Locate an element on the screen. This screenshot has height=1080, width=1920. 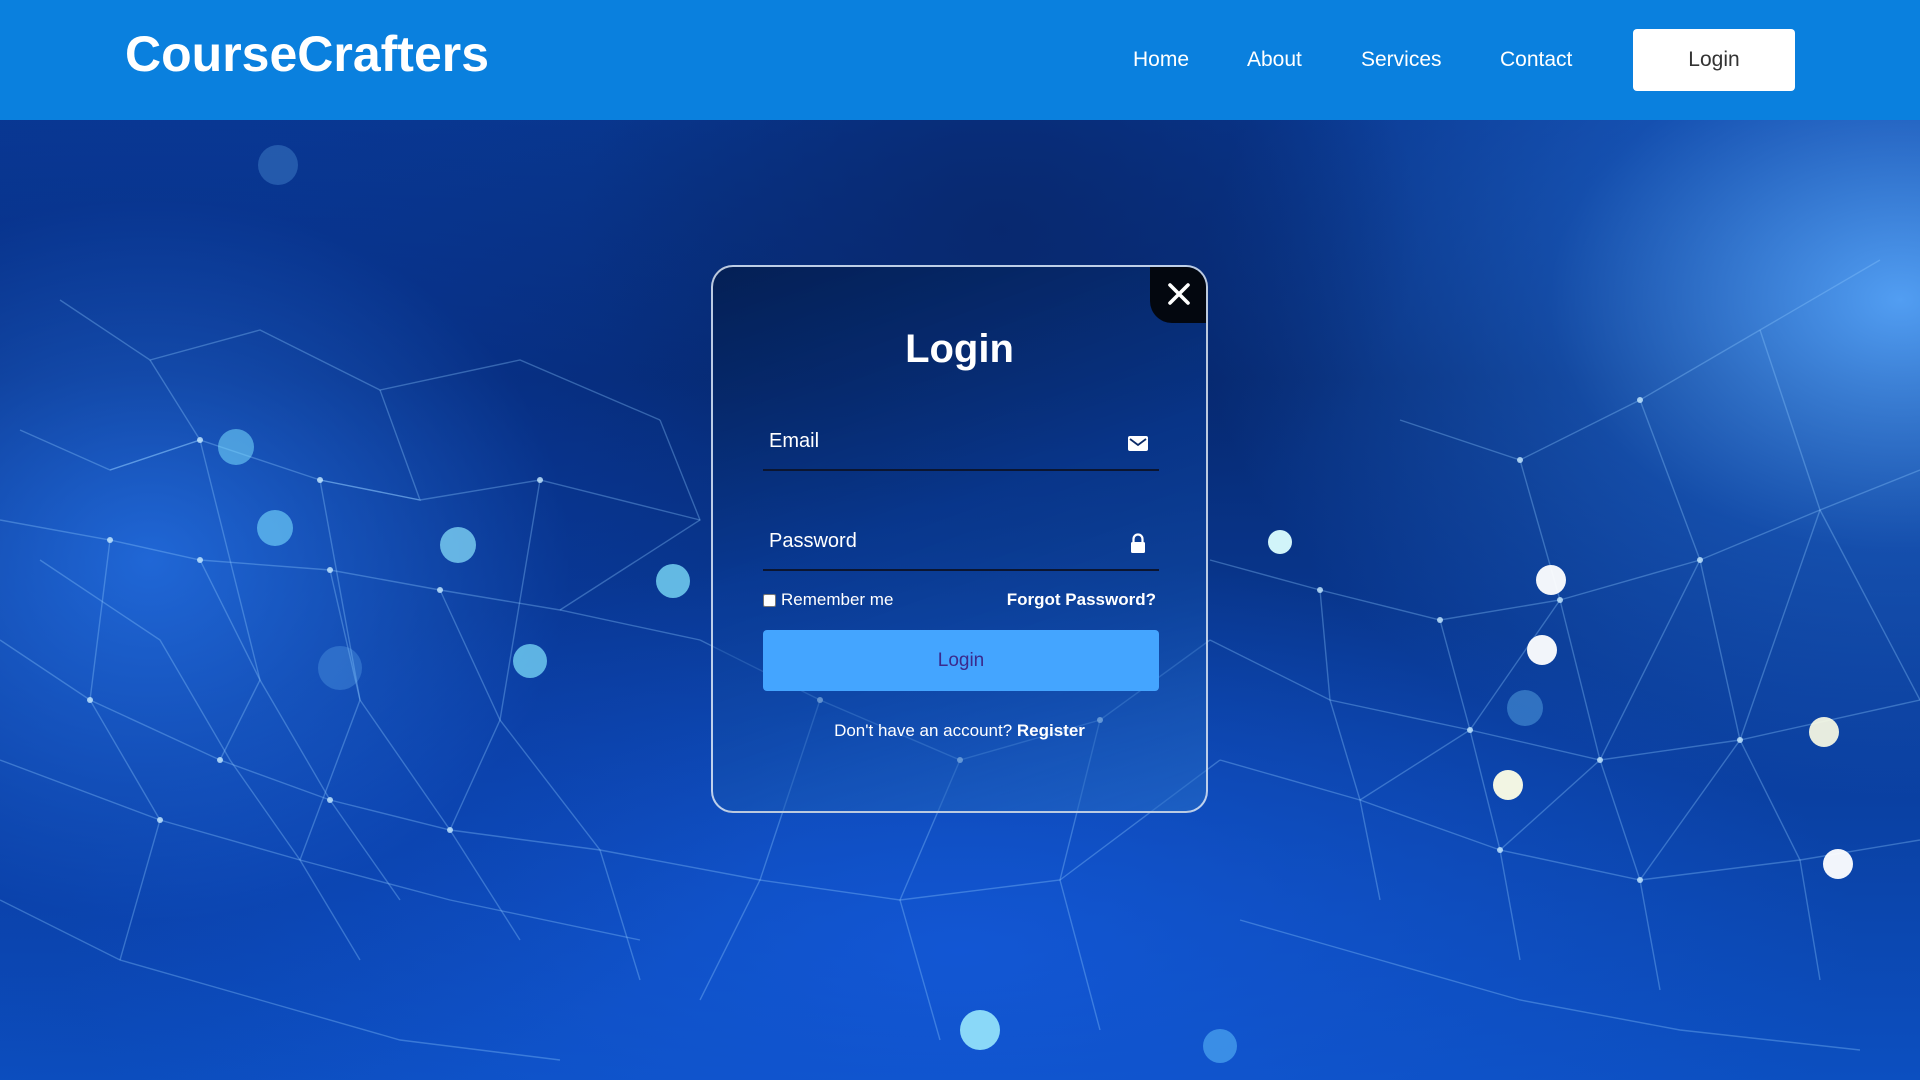
password-field is located at coordinates (961, 543).